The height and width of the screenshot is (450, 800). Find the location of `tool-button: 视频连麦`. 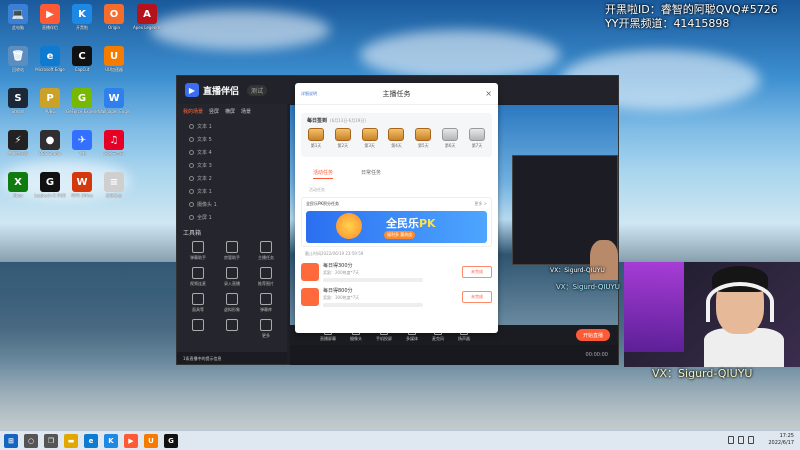

tool-button: 视频连麦 is located at coordinates (198, 277).